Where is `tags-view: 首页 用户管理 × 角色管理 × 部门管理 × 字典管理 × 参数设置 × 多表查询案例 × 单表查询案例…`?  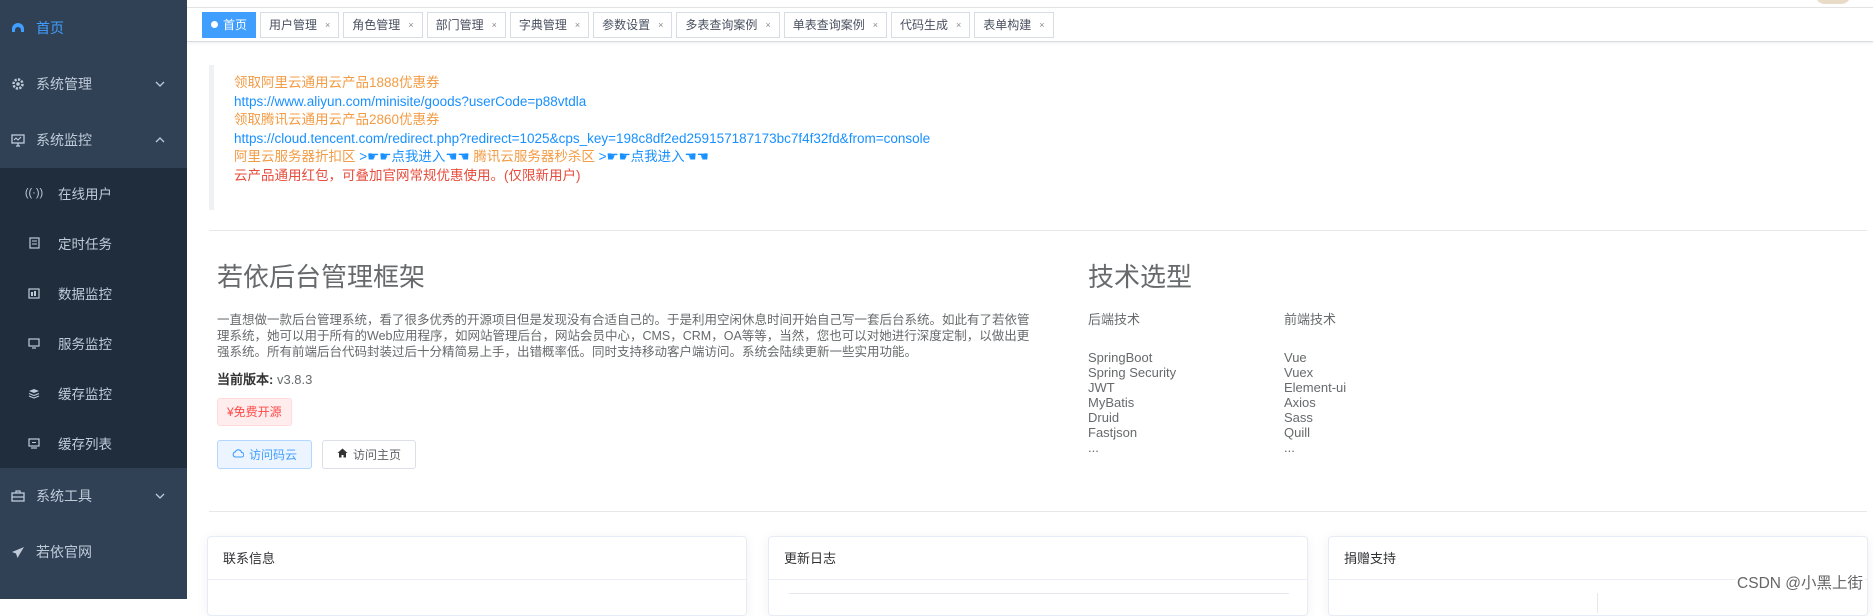
tags-view: 首页 用户管理 × 角色管理 × 部门管理 × 字典管理 × 参数设置 × 多表查询案例 × 单表查询案例… is located at coordinates (1030, 25).